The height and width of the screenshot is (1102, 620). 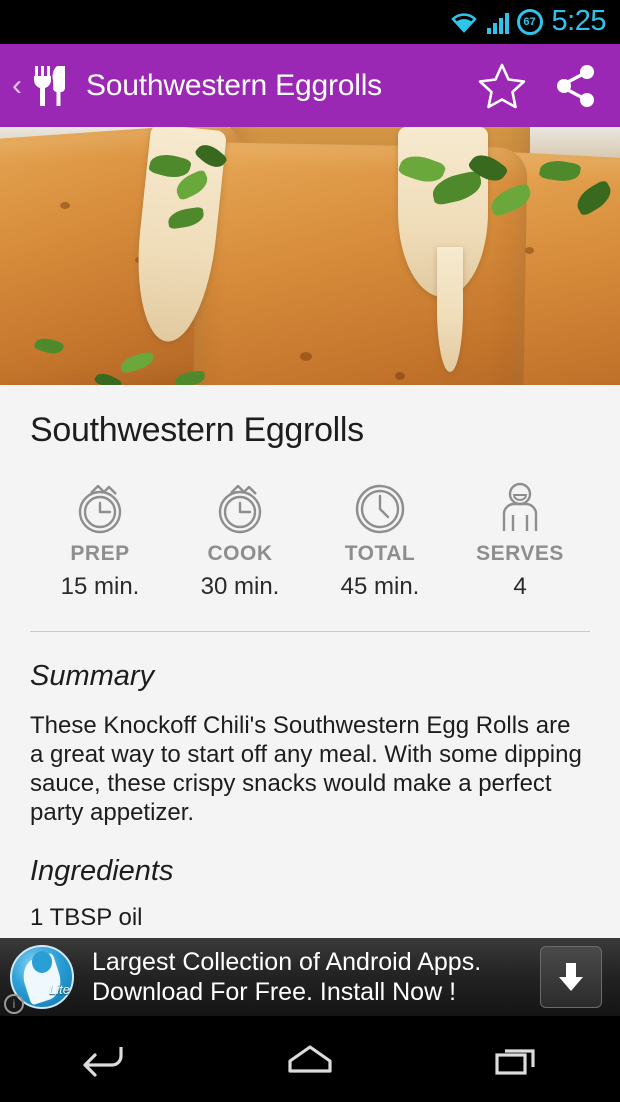 I want to click on signal-bars-icon, so click(x=497, y=22).